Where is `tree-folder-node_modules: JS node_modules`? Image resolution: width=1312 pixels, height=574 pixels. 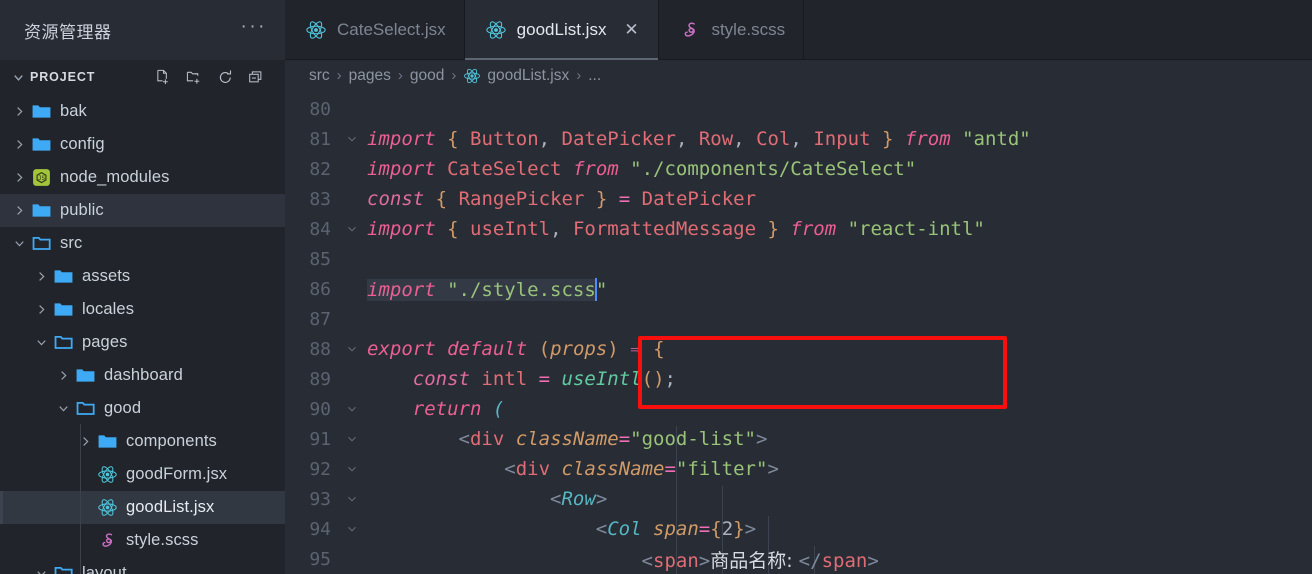
tree-folder-node_modules: JS node_modules is located at coordinates (142, 177).